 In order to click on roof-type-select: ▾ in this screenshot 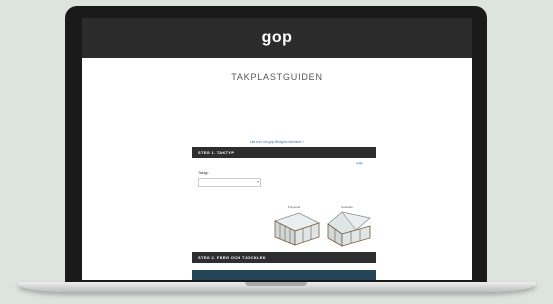, I will do `click(229, 182)`.